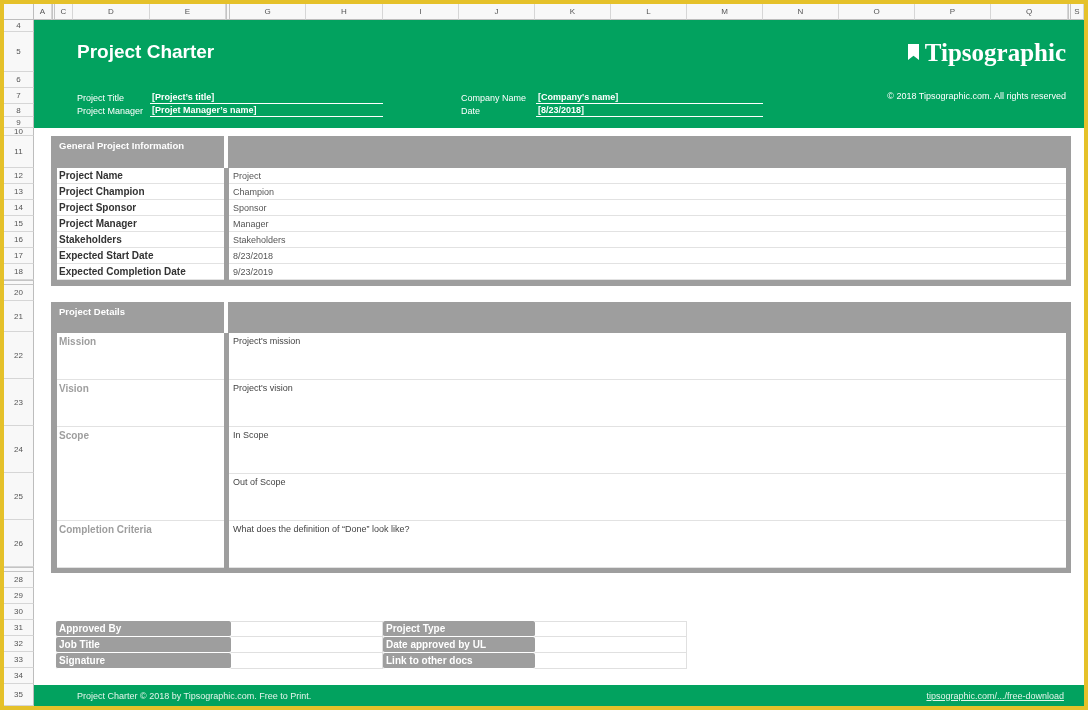 Image resolution: width=1088 pixels, height=710 pixels. Describe the element at coordinates (471, 111) in the screenshot. I see `field-label: Date` at that location.